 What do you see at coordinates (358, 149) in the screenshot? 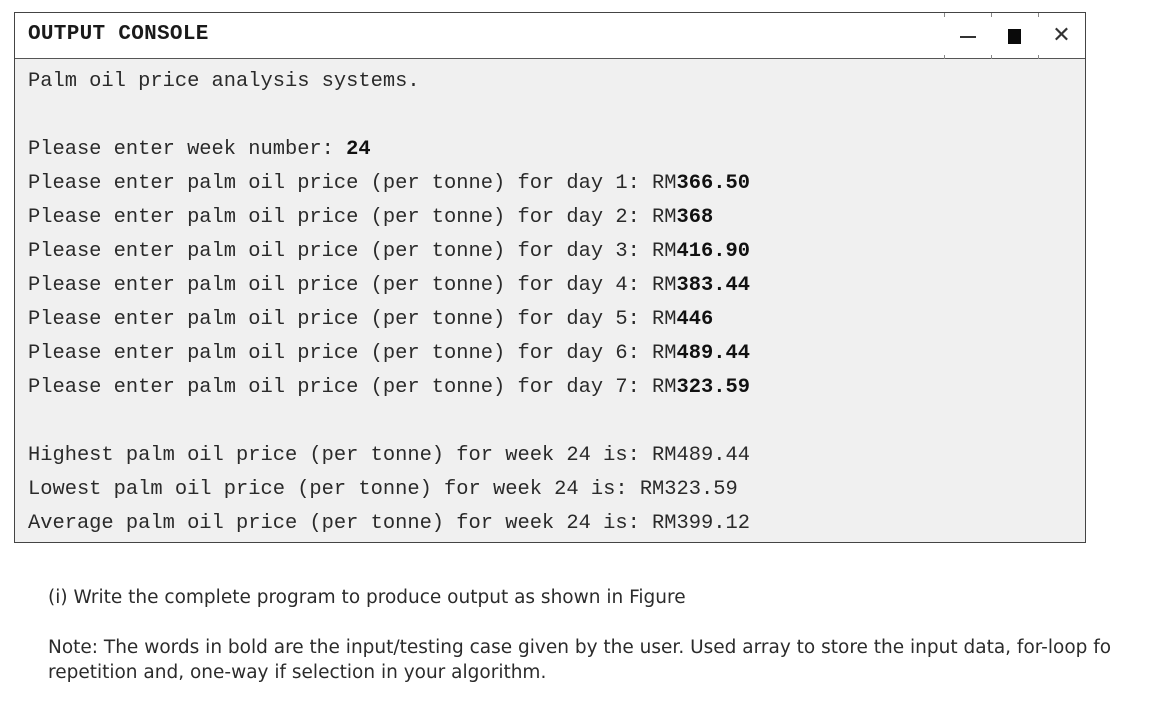
I see `week-input-value: 24` at bounding box center [358, 149].